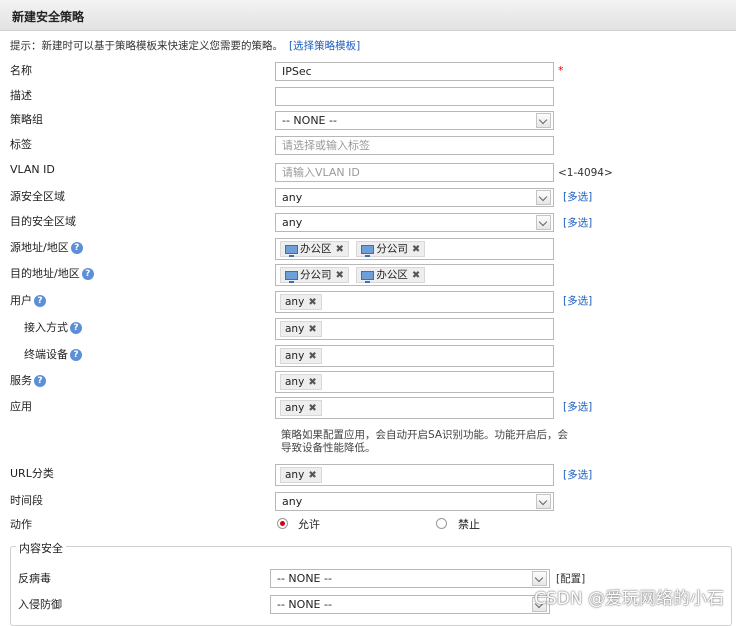 This screenshot has height=626, width=736. Describe the element at coordinates (304, 604) in the screenshot. I see `ips-value: -- NONE --` at that location.